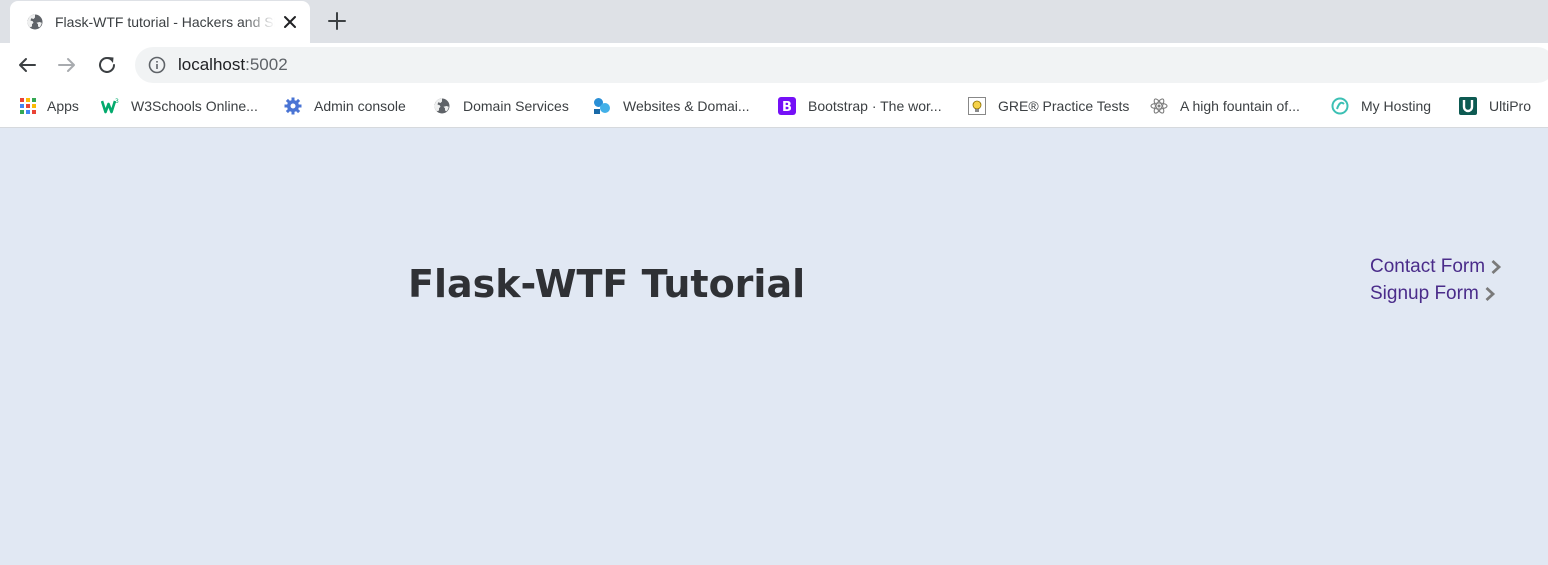 This screenshot has width=1548, height=565. Describe the element at coordinates (212, 64) in the screenshot. I see `url-host: localhost` at that location.